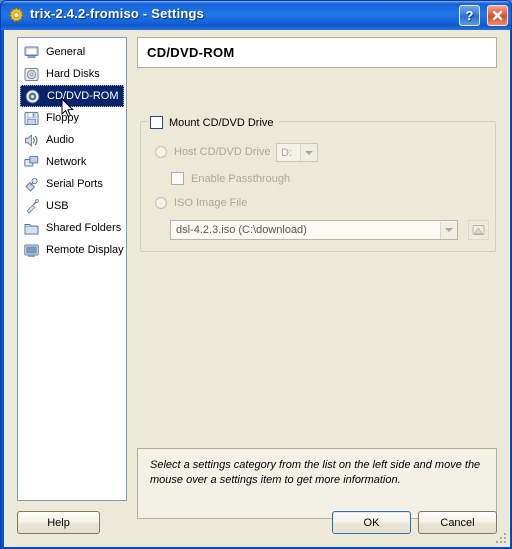 The image size is (512, 549). Describe the element at coordinates (31, 74) in the screenshot. I see `hard-disk-icon` at that location.